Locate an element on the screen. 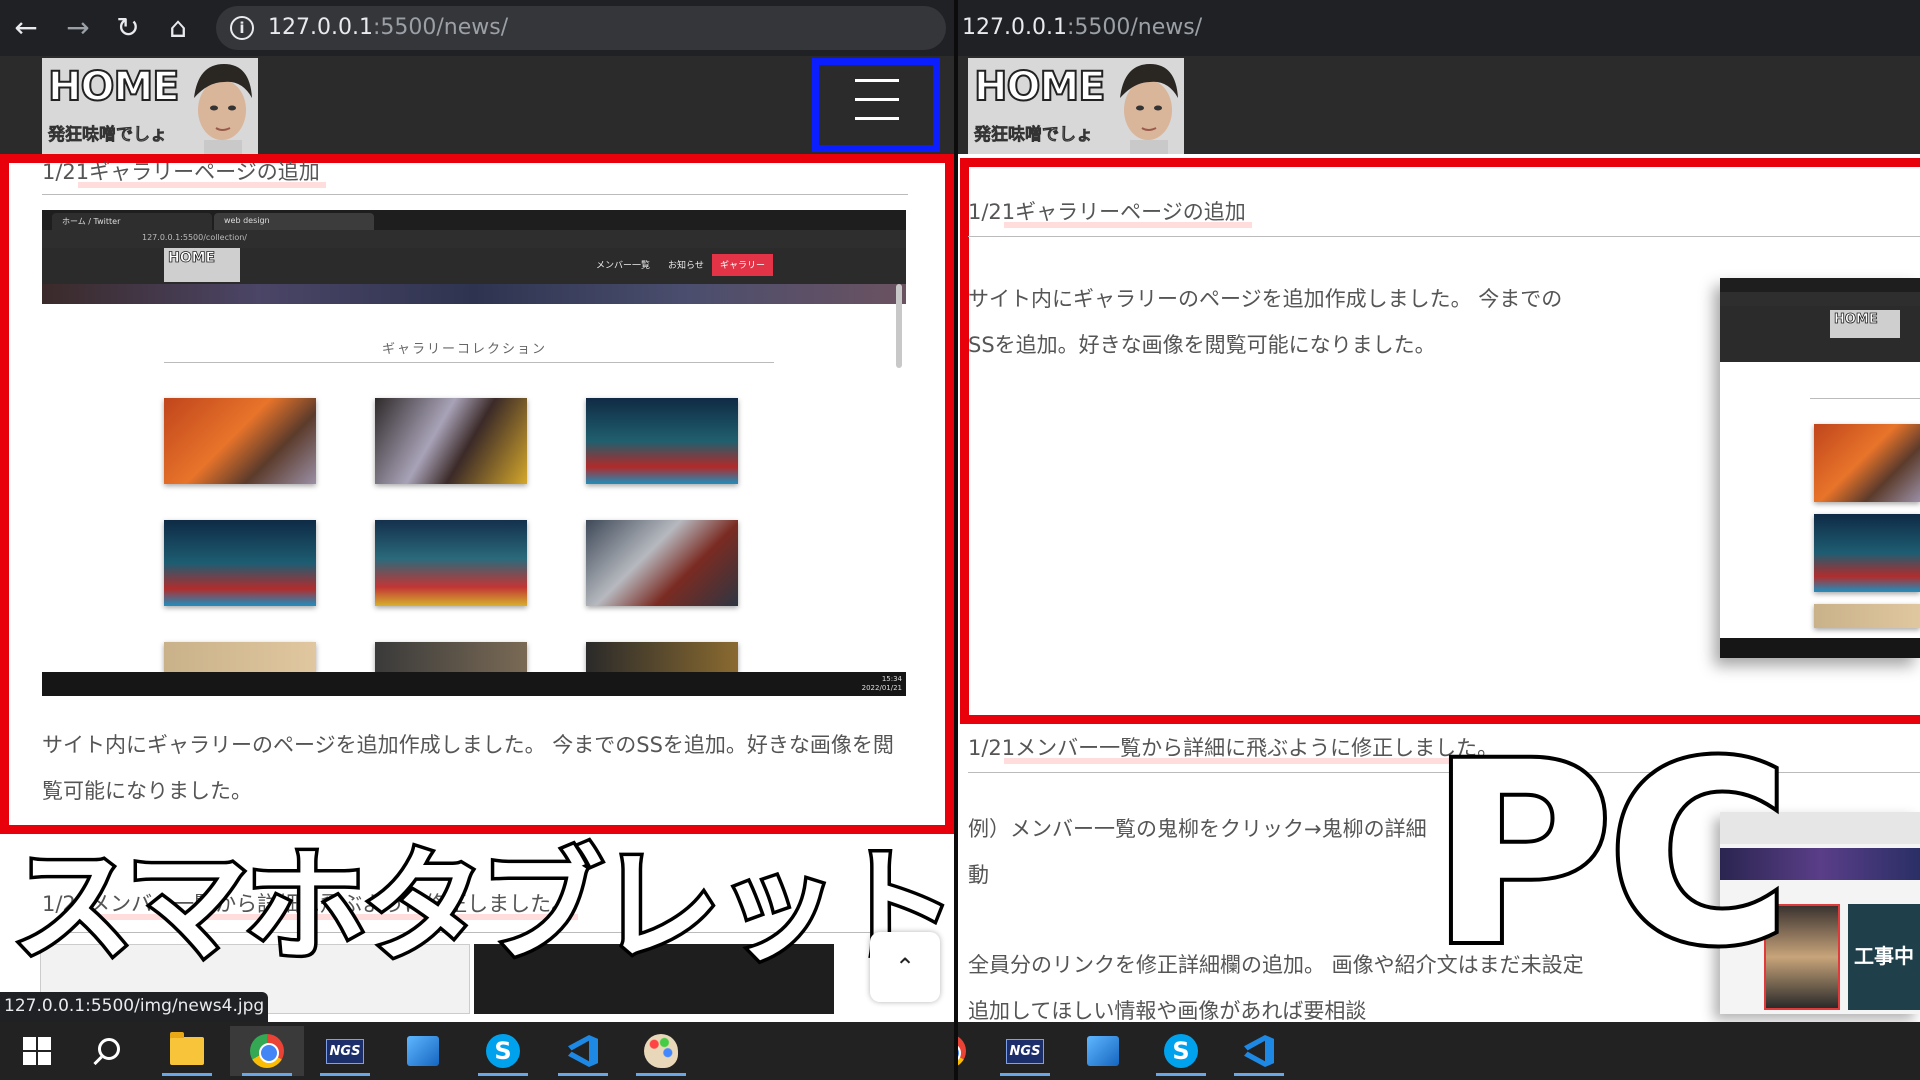  search-button is located at coordinates (107, 1051).